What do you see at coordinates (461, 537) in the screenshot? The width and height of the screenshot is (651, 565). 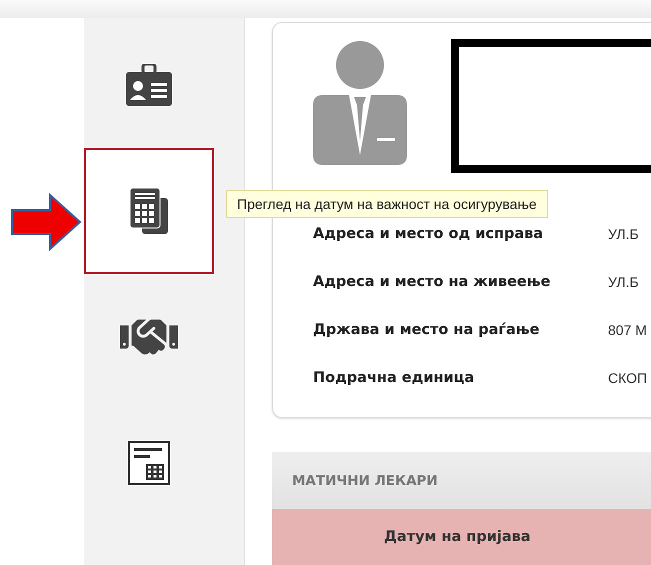 I see `column-header: Датум на пријава` at bounding box center [461, 537].